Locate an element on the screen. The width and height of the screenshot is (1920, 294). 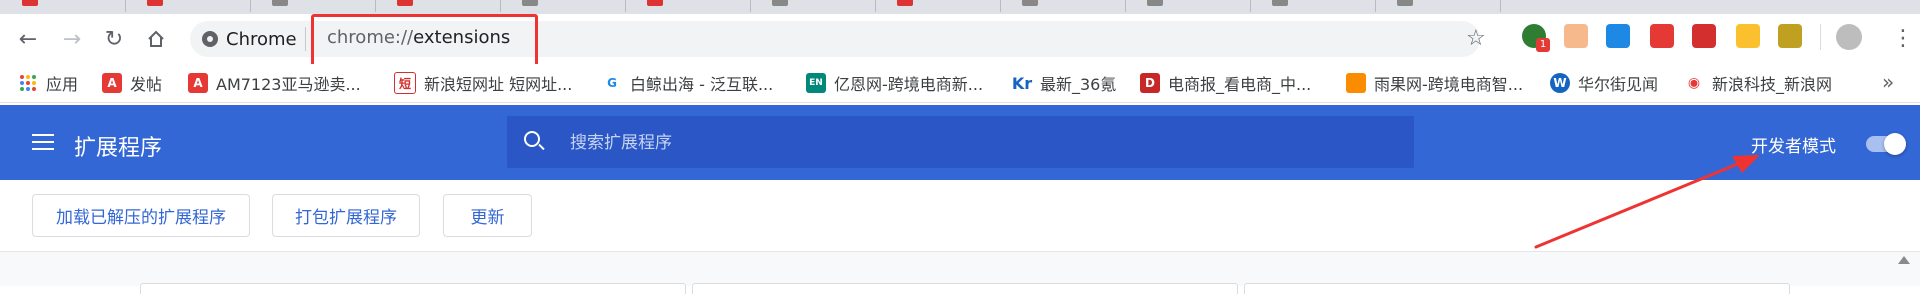
back-icon: ← is located at coordinates (28, 39).